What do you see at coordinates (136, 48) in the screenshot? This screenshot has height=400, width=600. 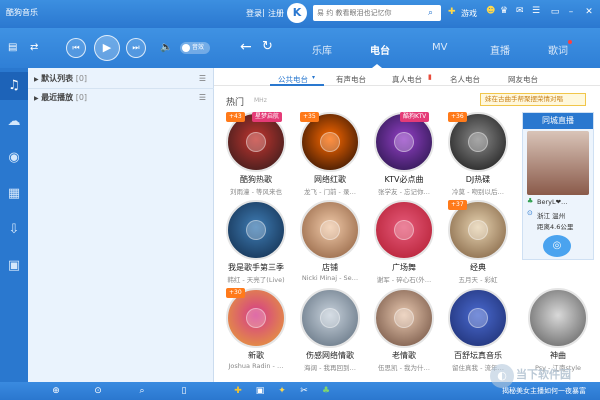 I see `next-button: ⏭` at bounding box center [136, 48].